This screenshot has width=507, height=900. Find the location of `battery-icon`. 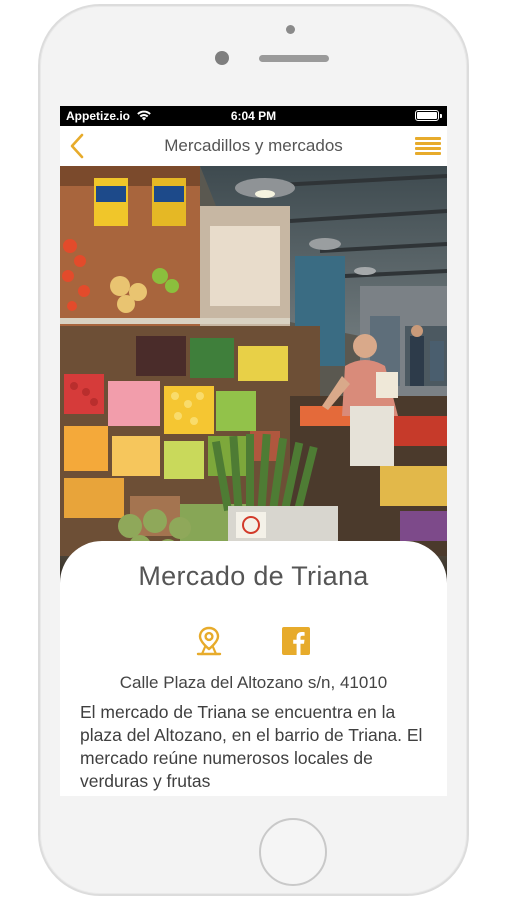

battery-icon is located at coordinates (428, 115).